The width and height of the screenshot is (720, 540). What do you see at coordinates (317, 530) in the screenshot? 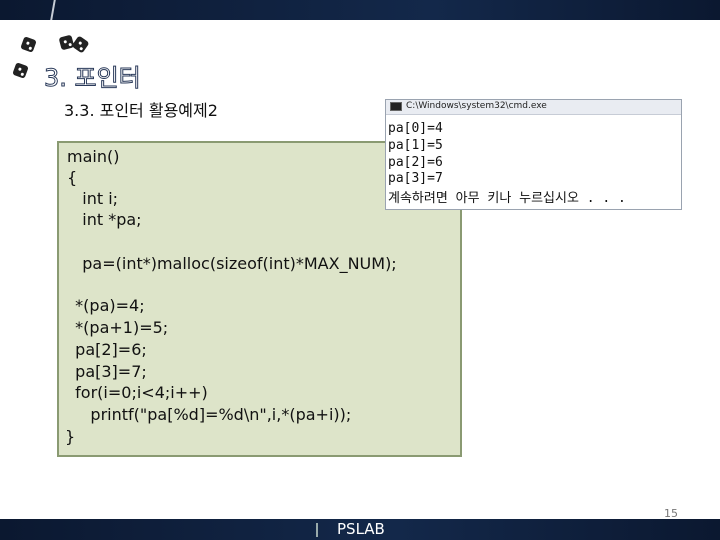
I see `footer-divider` at bounding box center [317, 530].